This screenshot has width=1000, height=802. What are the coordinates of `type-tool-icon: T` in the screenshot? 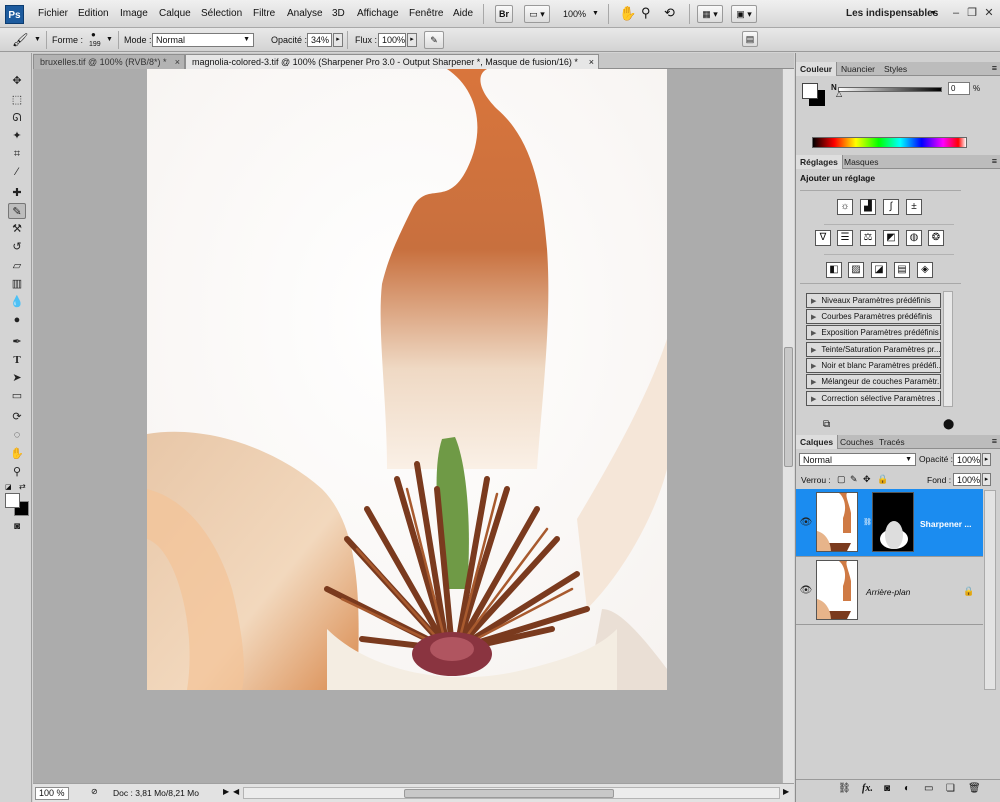 It's located at (17, 360).